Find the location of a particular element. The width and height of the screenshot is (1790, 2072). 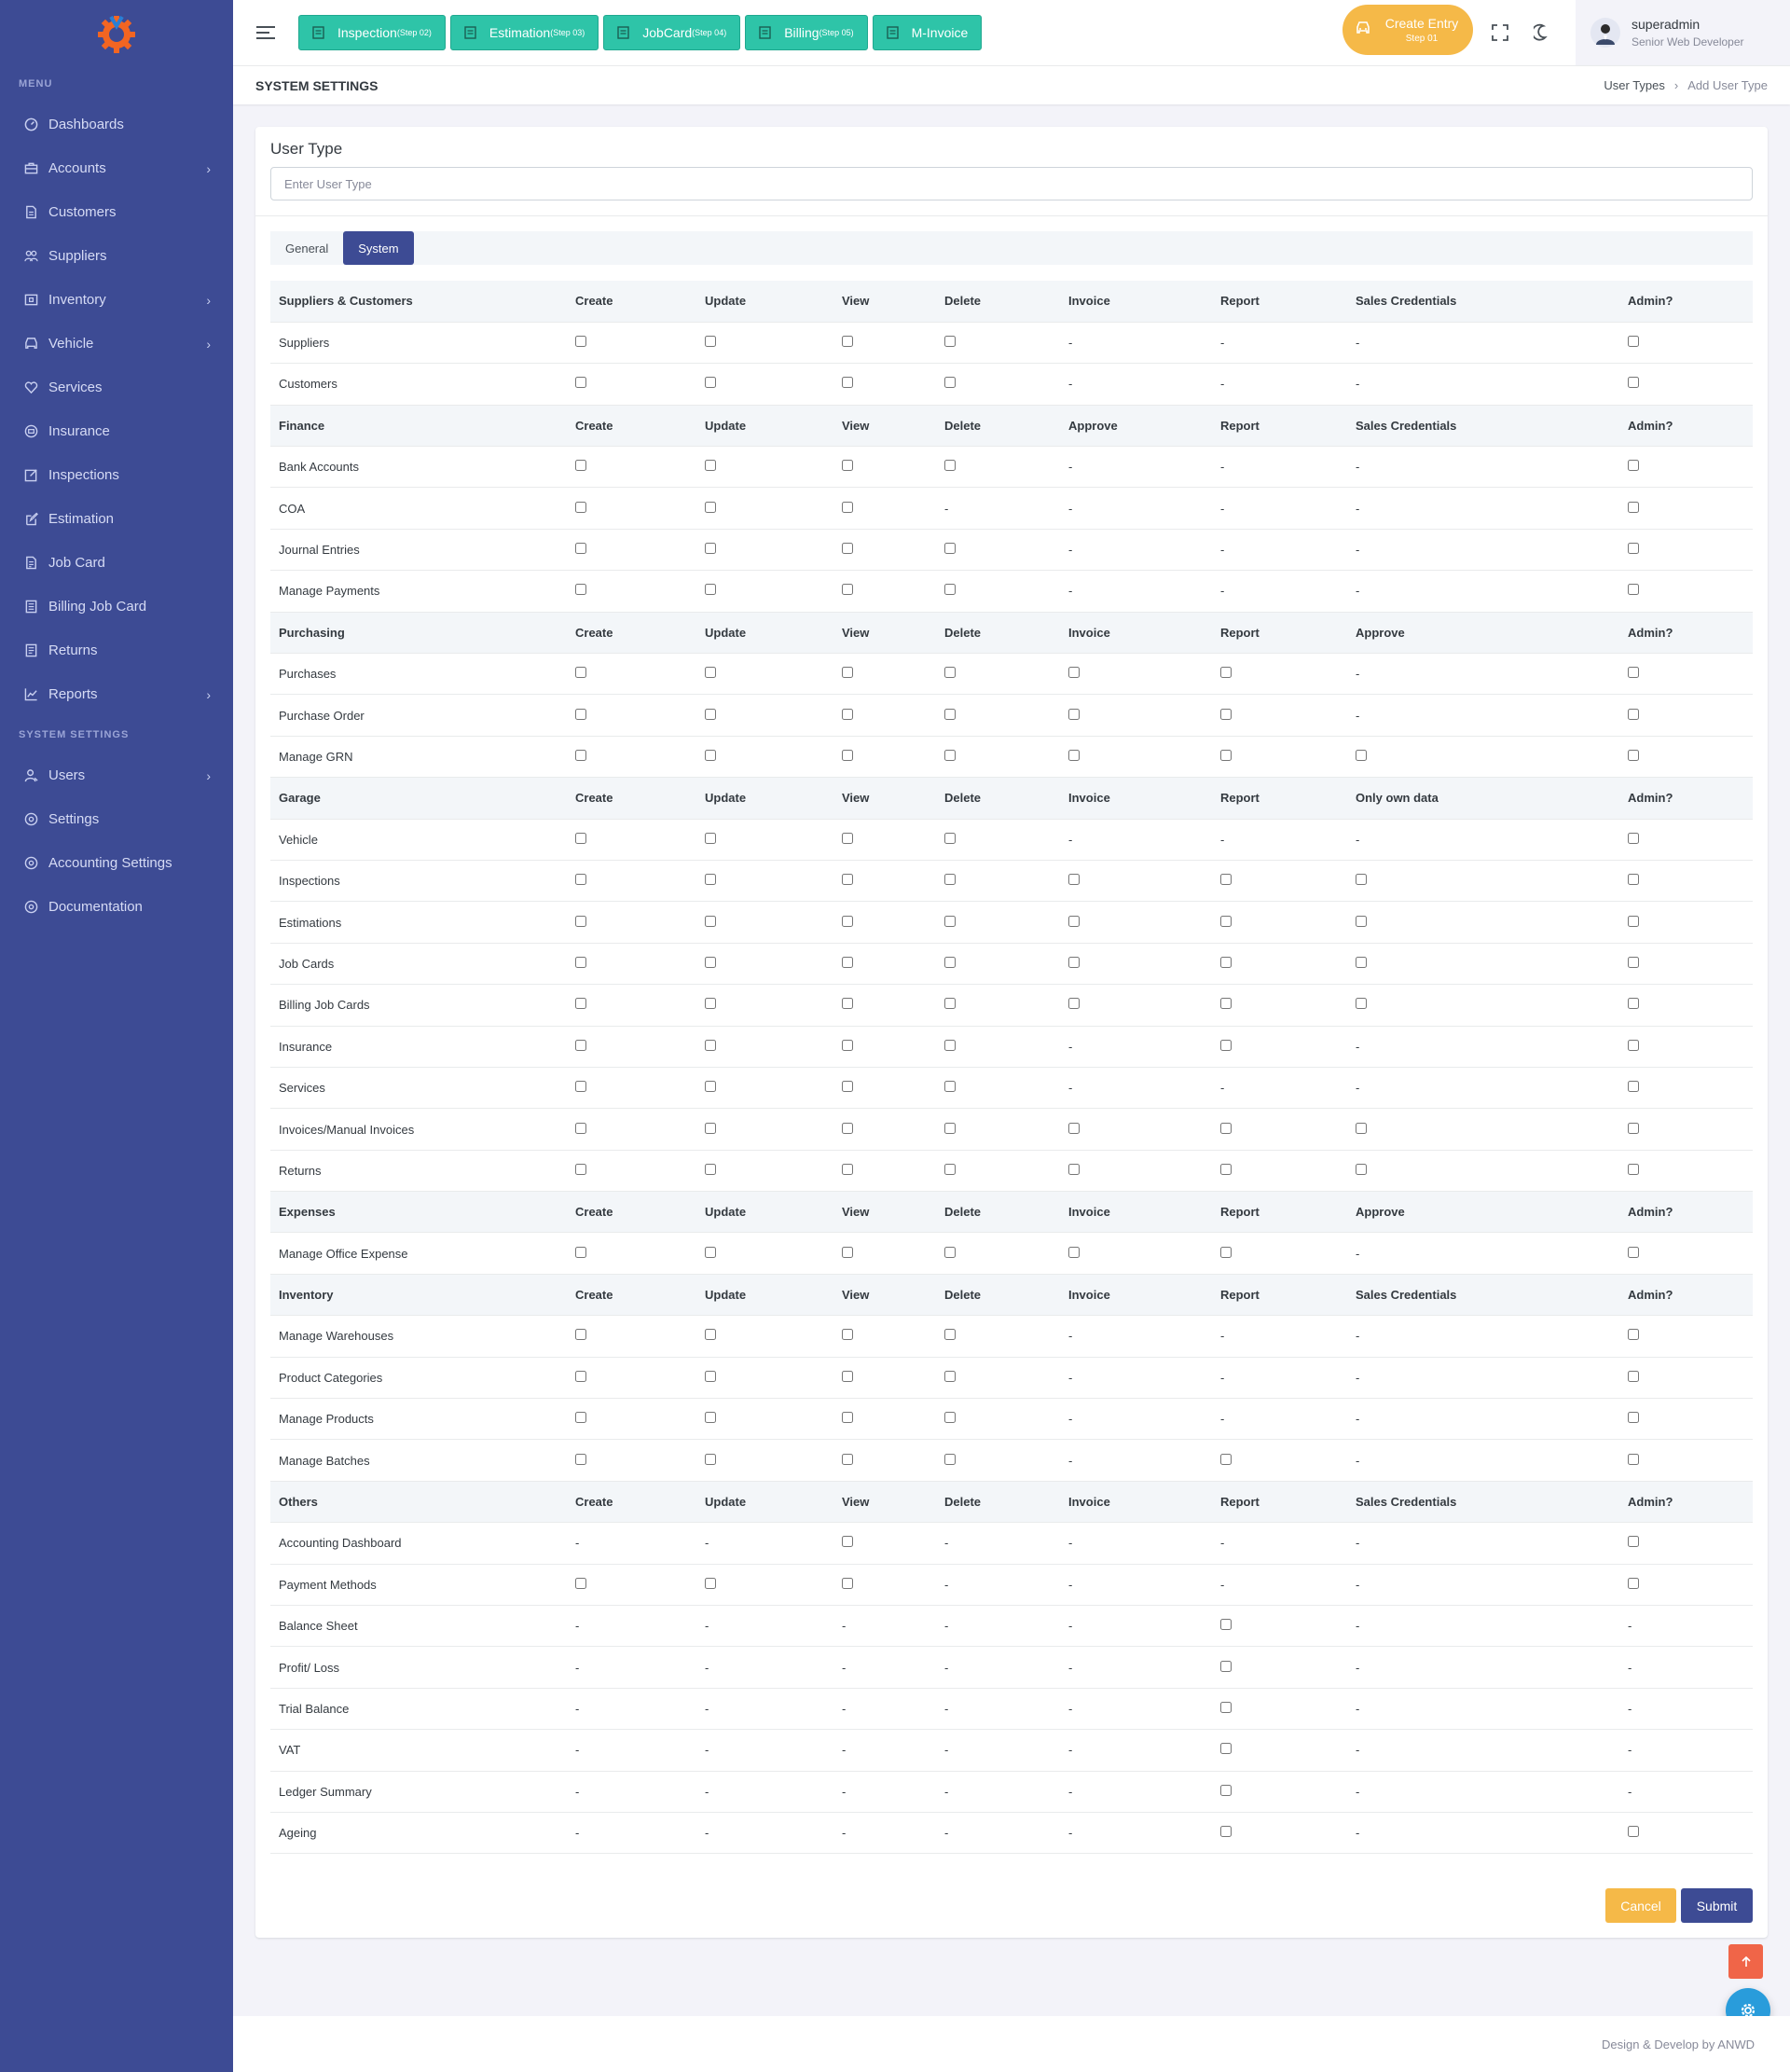

hamburger-menu-icon is located at coordinates (265, 32).